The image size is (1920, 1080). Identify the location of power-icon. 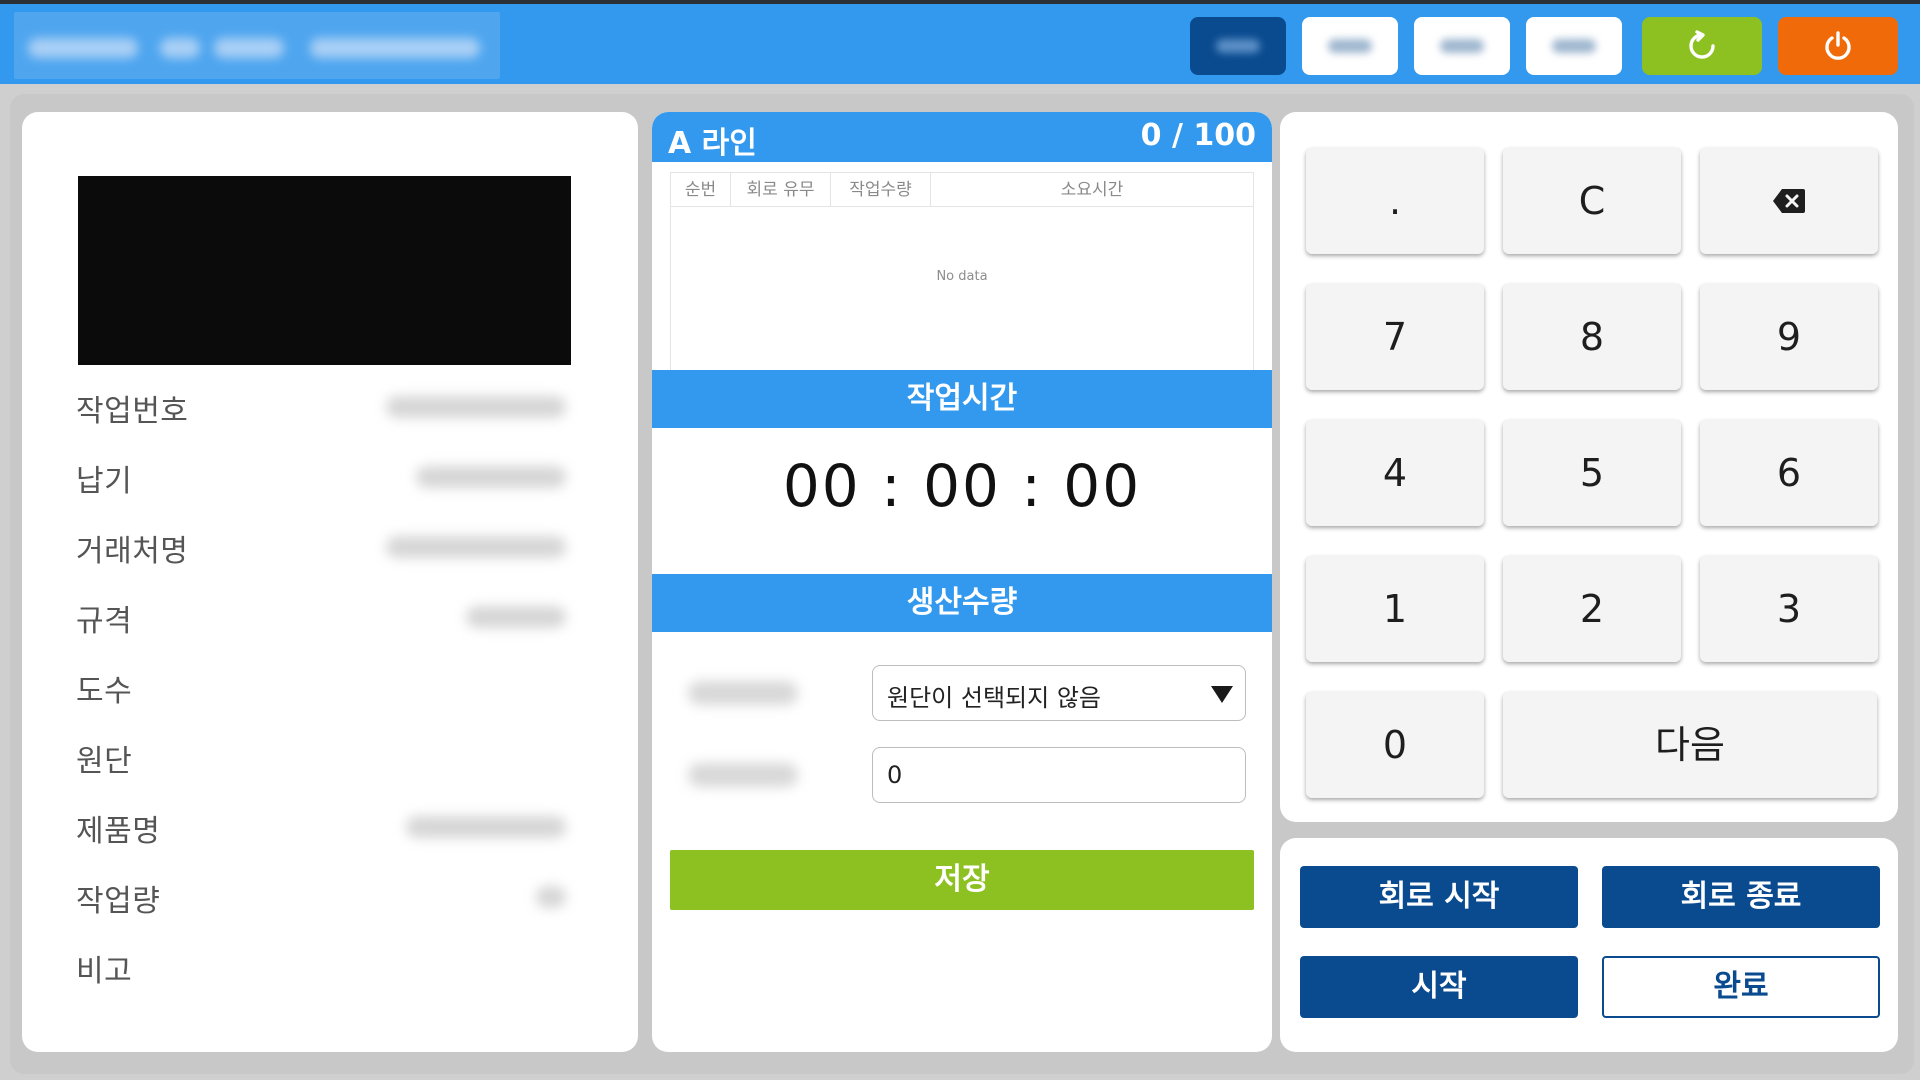
(1838, 45).